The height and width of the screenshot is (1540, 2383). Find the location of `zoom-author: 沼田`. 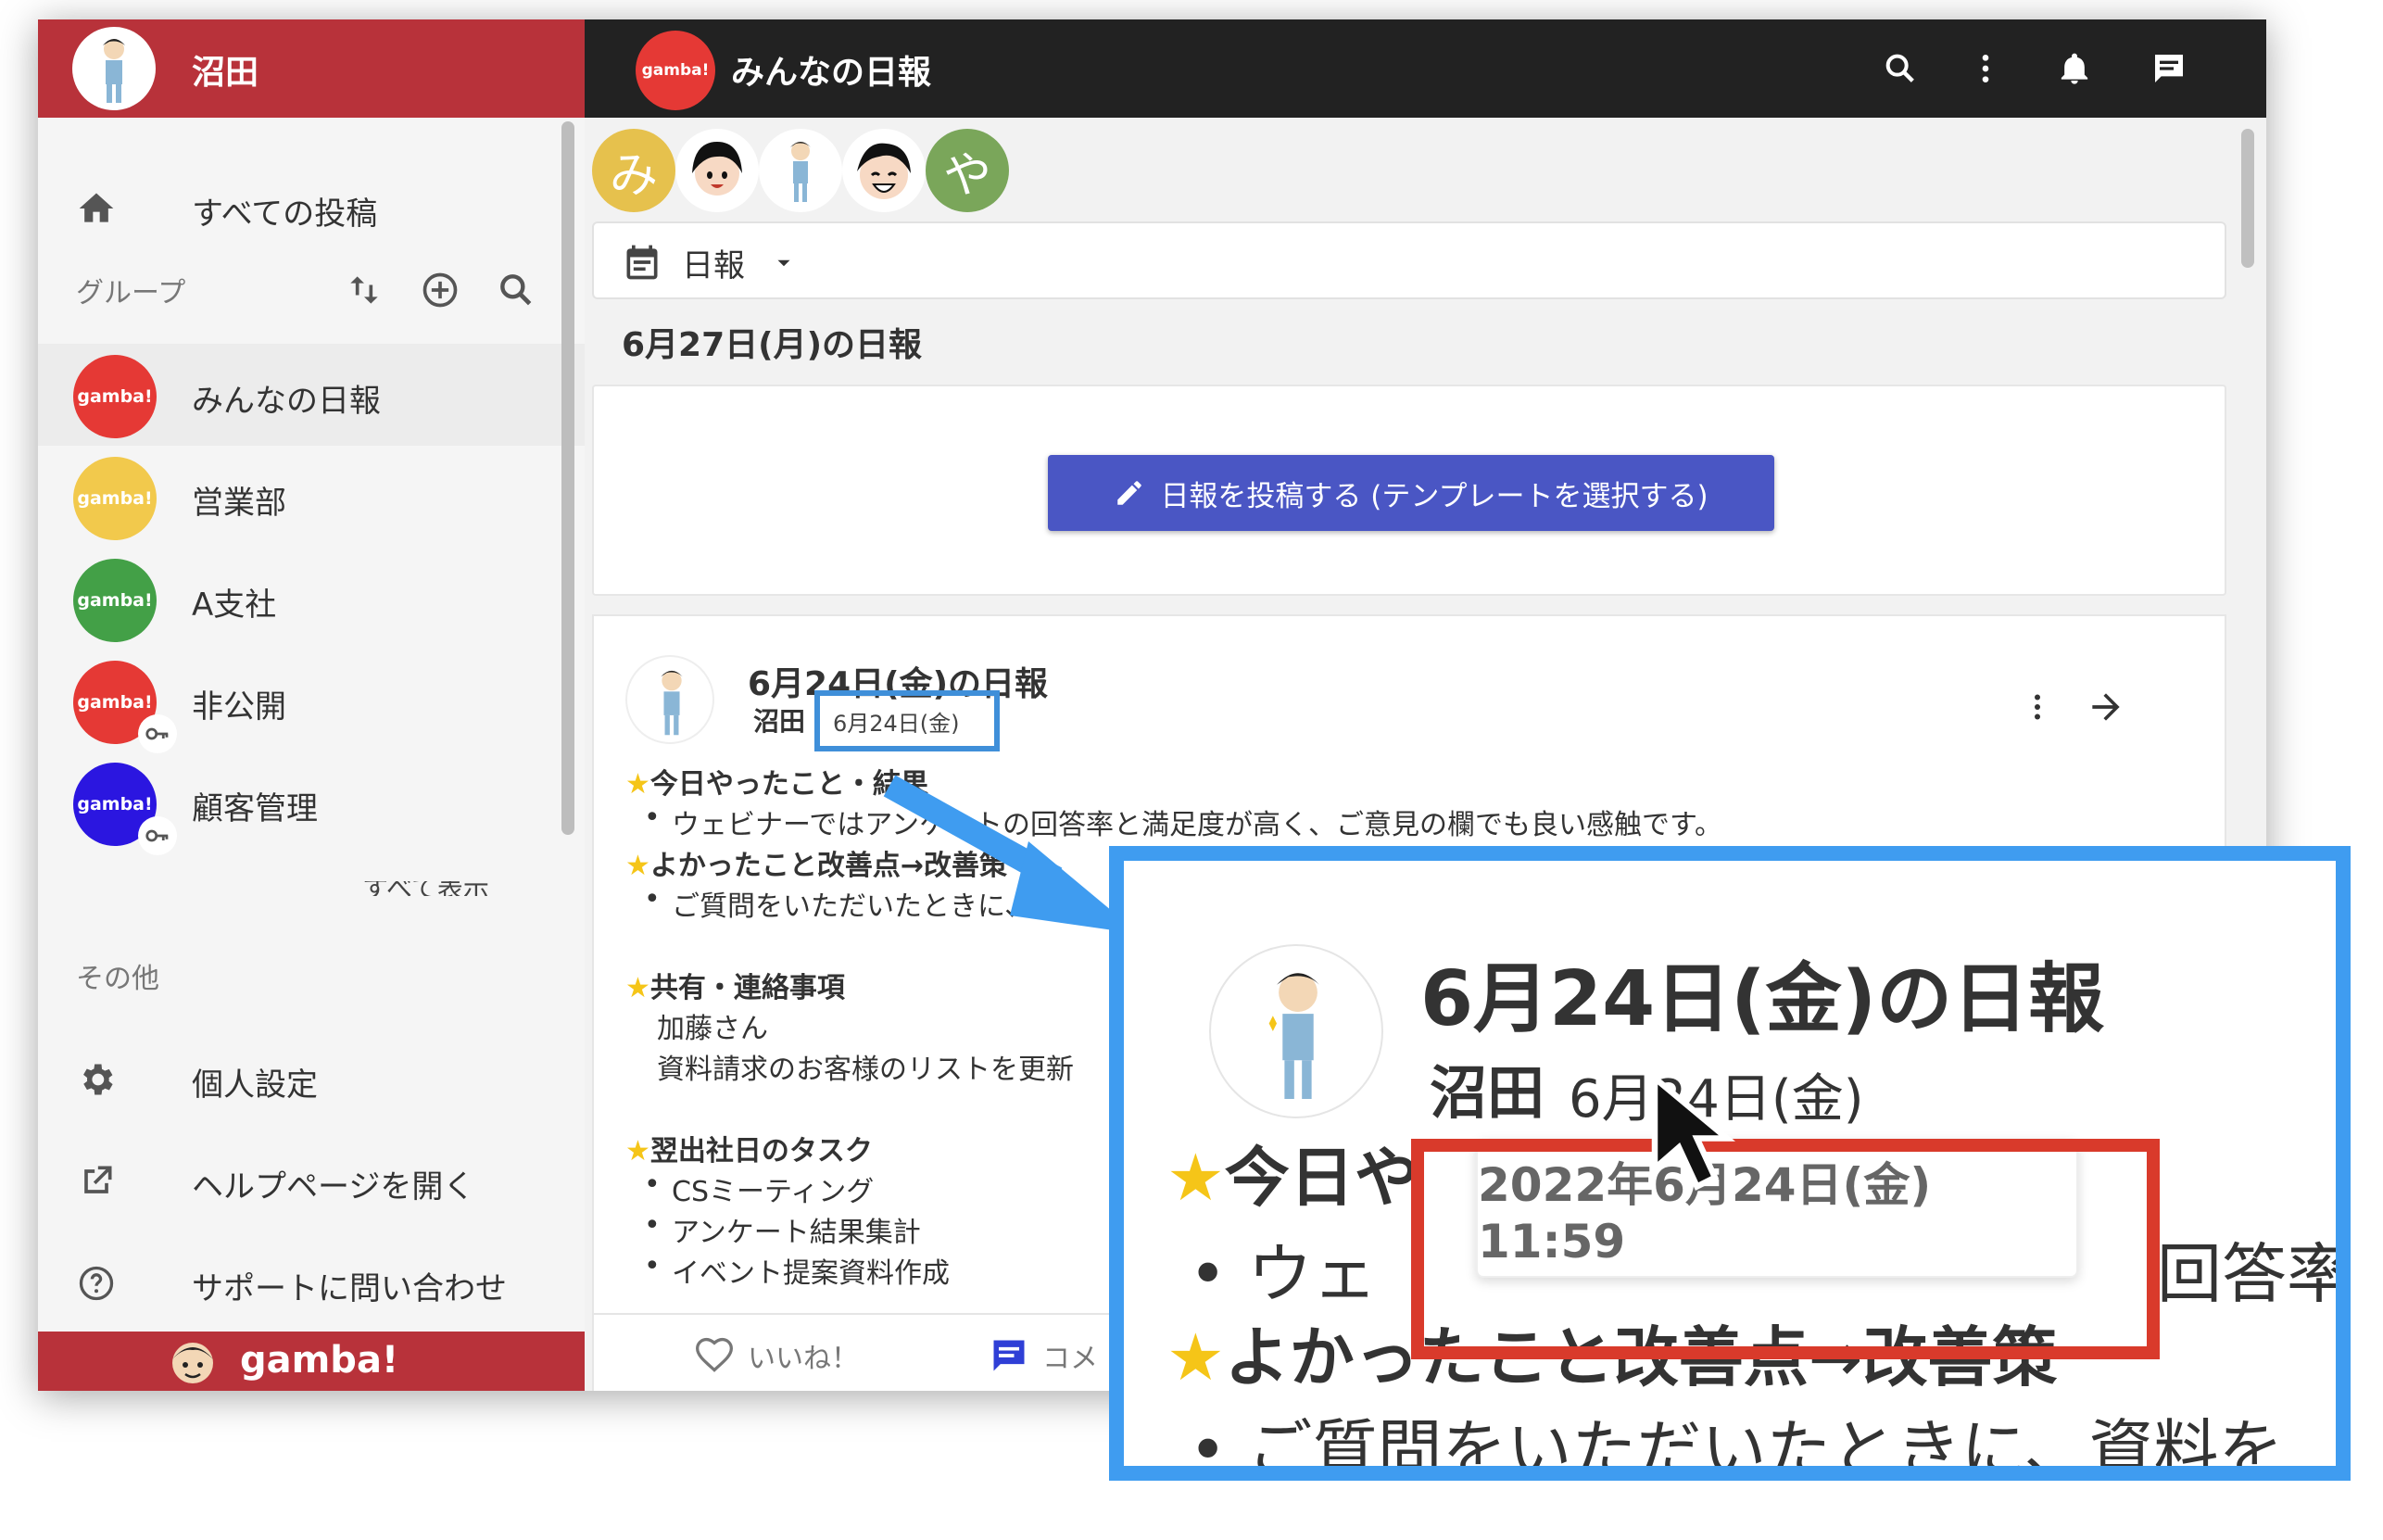

zoom-author: 沼田 is located at coordinates (1487, 1093).